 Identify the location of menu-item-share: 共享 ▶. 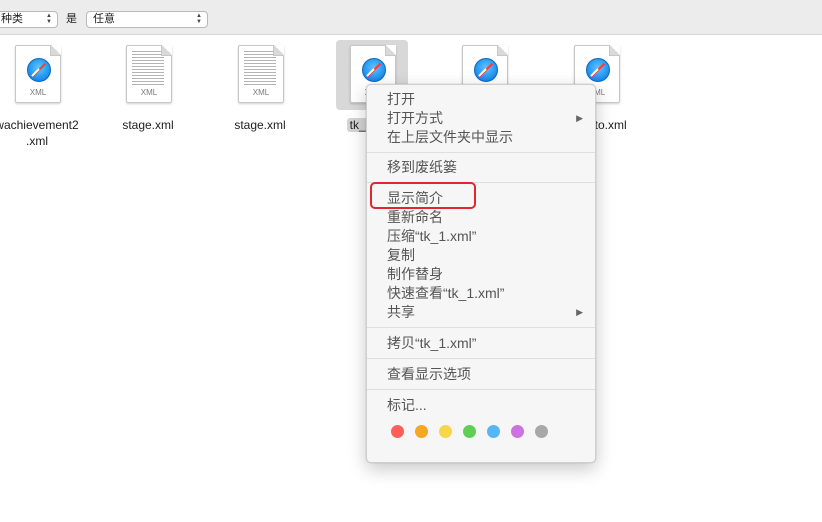
(487, 312).